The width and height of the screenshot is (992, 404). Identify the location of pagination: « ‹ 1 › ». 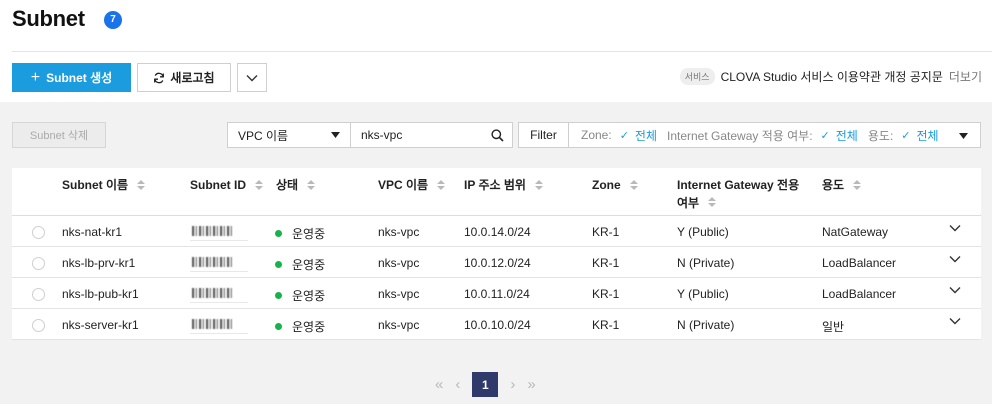
(485, 384).